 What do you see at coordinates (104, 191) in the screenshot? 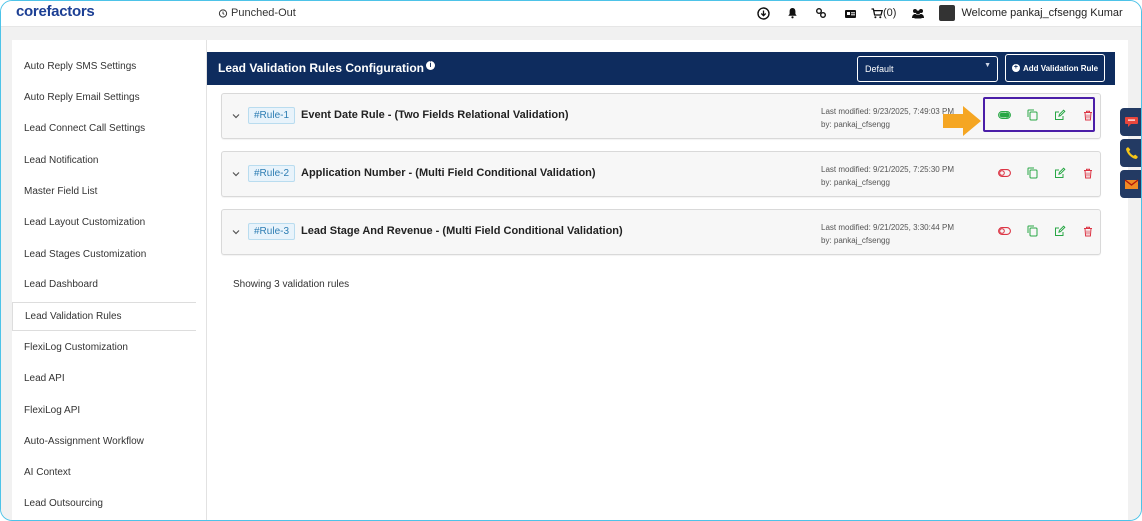
I see `sidebar-item-master-field-list: Master Field List` at bounding box center [104, 191].